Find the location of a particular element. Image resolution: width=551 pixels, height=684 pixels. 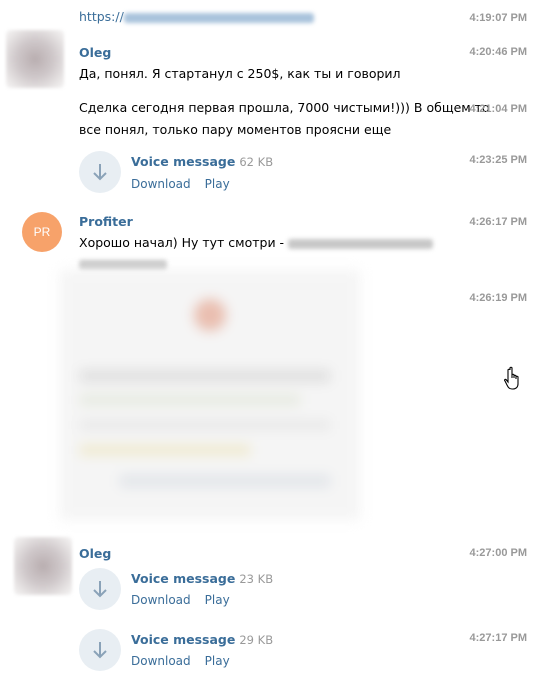

voice-size: 29 KB is located at coordinates (256, 640).